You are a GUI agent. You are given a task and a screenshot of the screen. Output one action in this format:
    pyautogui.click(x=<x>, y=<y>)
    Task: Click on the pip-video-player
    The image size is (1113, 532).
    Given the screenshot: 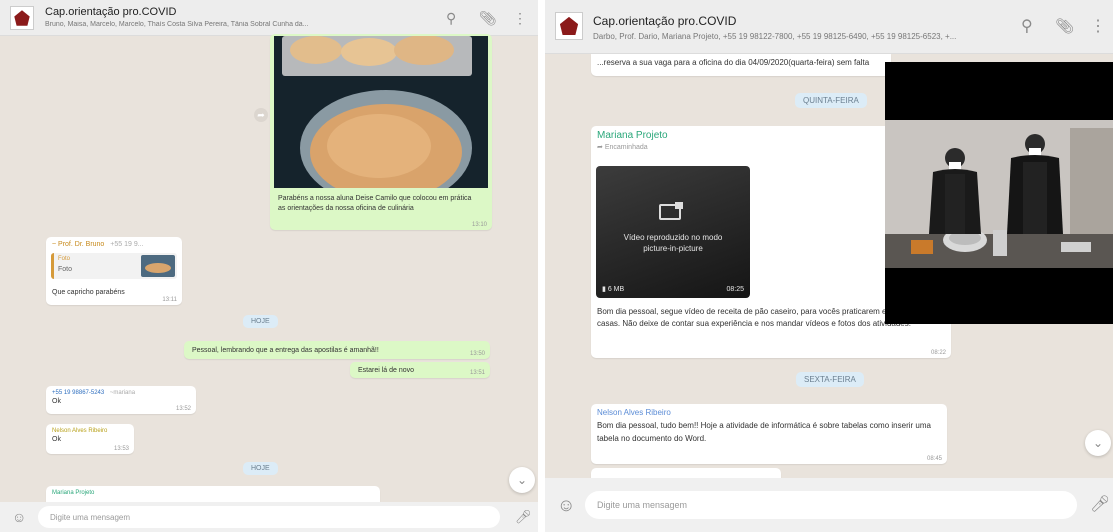 What is the action you would take?
    pyautogui.click(x=999, y=193)
    